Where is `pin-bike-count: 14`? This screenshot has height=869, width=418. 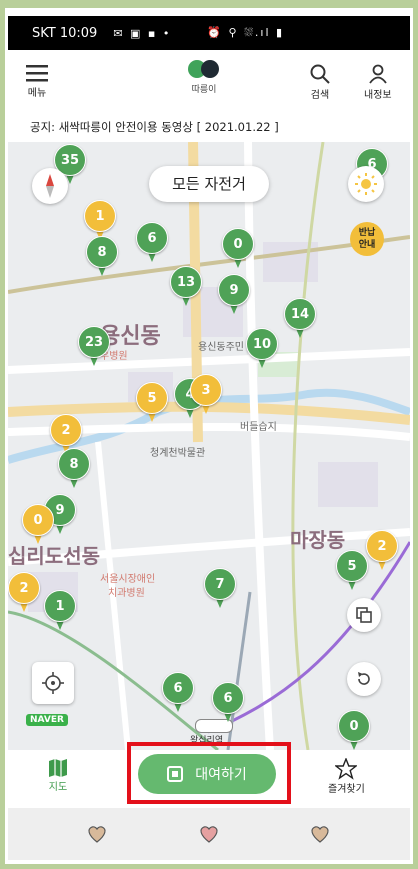
pin-bike-count: 14 is located at coordinates (300, 314).